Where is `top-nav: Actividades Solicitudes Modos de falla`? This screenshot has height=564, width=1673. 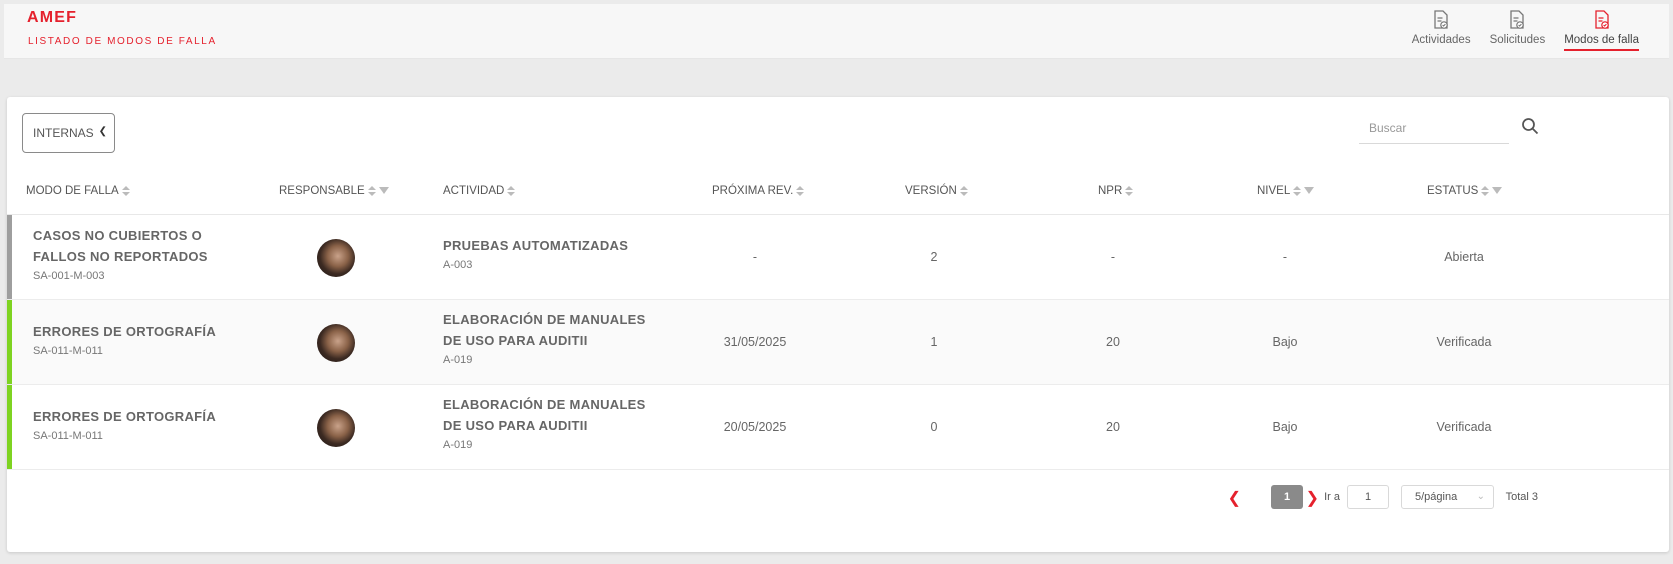 top-nav: Actividades Solicitudes Modos de falla is located at coordinates (1516, 30).